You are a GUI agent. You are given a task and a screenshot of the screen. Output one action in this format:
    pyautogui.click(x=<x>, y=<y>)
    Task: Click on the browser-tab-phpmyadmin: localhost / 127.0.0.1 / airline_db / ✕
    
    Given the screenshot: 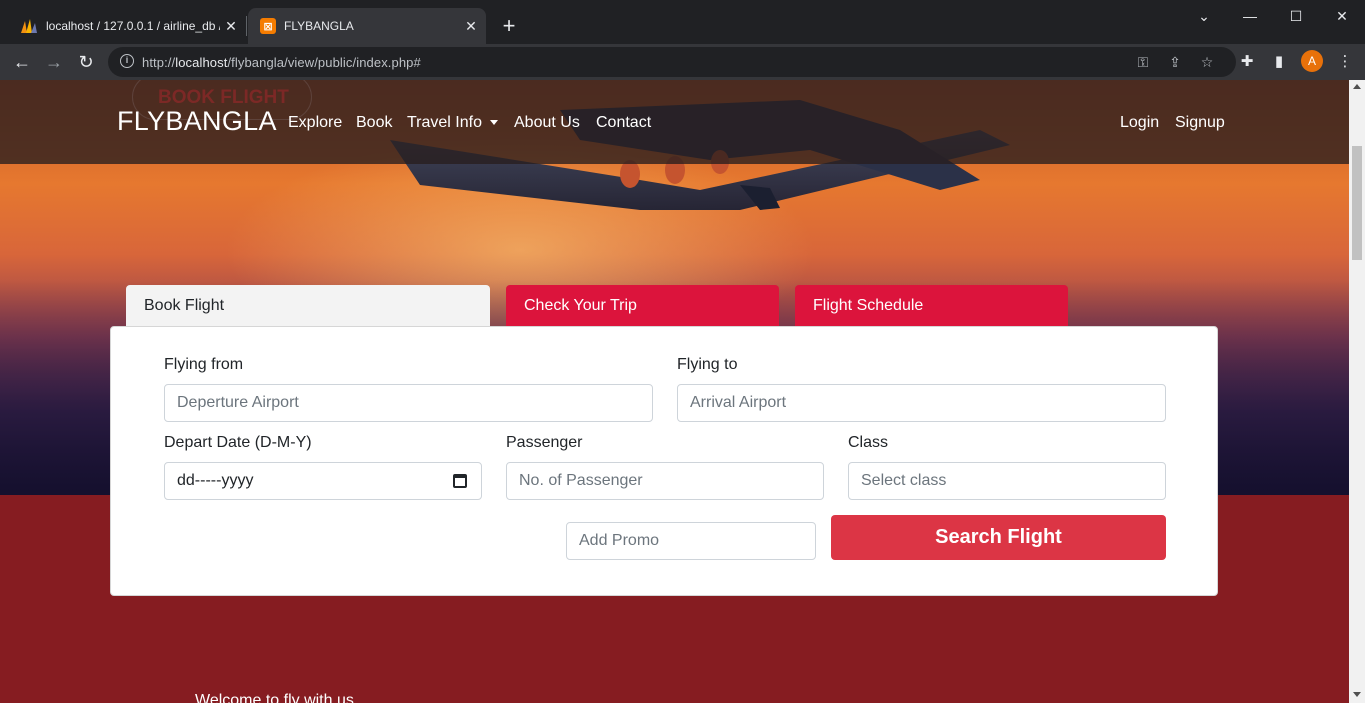 What is the action you would take?
    pyautogui.click(x=127, y=26)
    